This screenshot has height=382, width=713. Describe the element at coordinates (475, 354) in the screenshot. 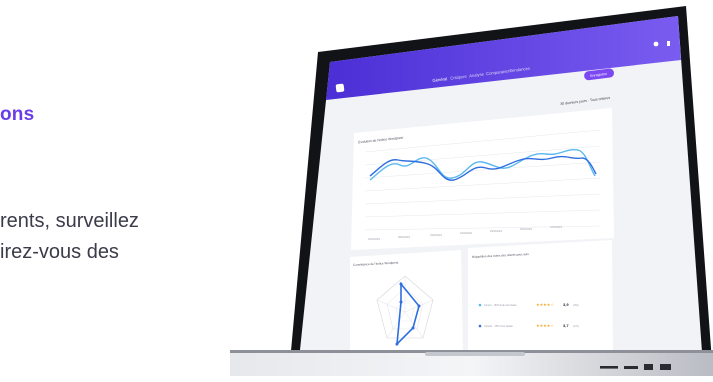

I see `laptop-notch` at that location.